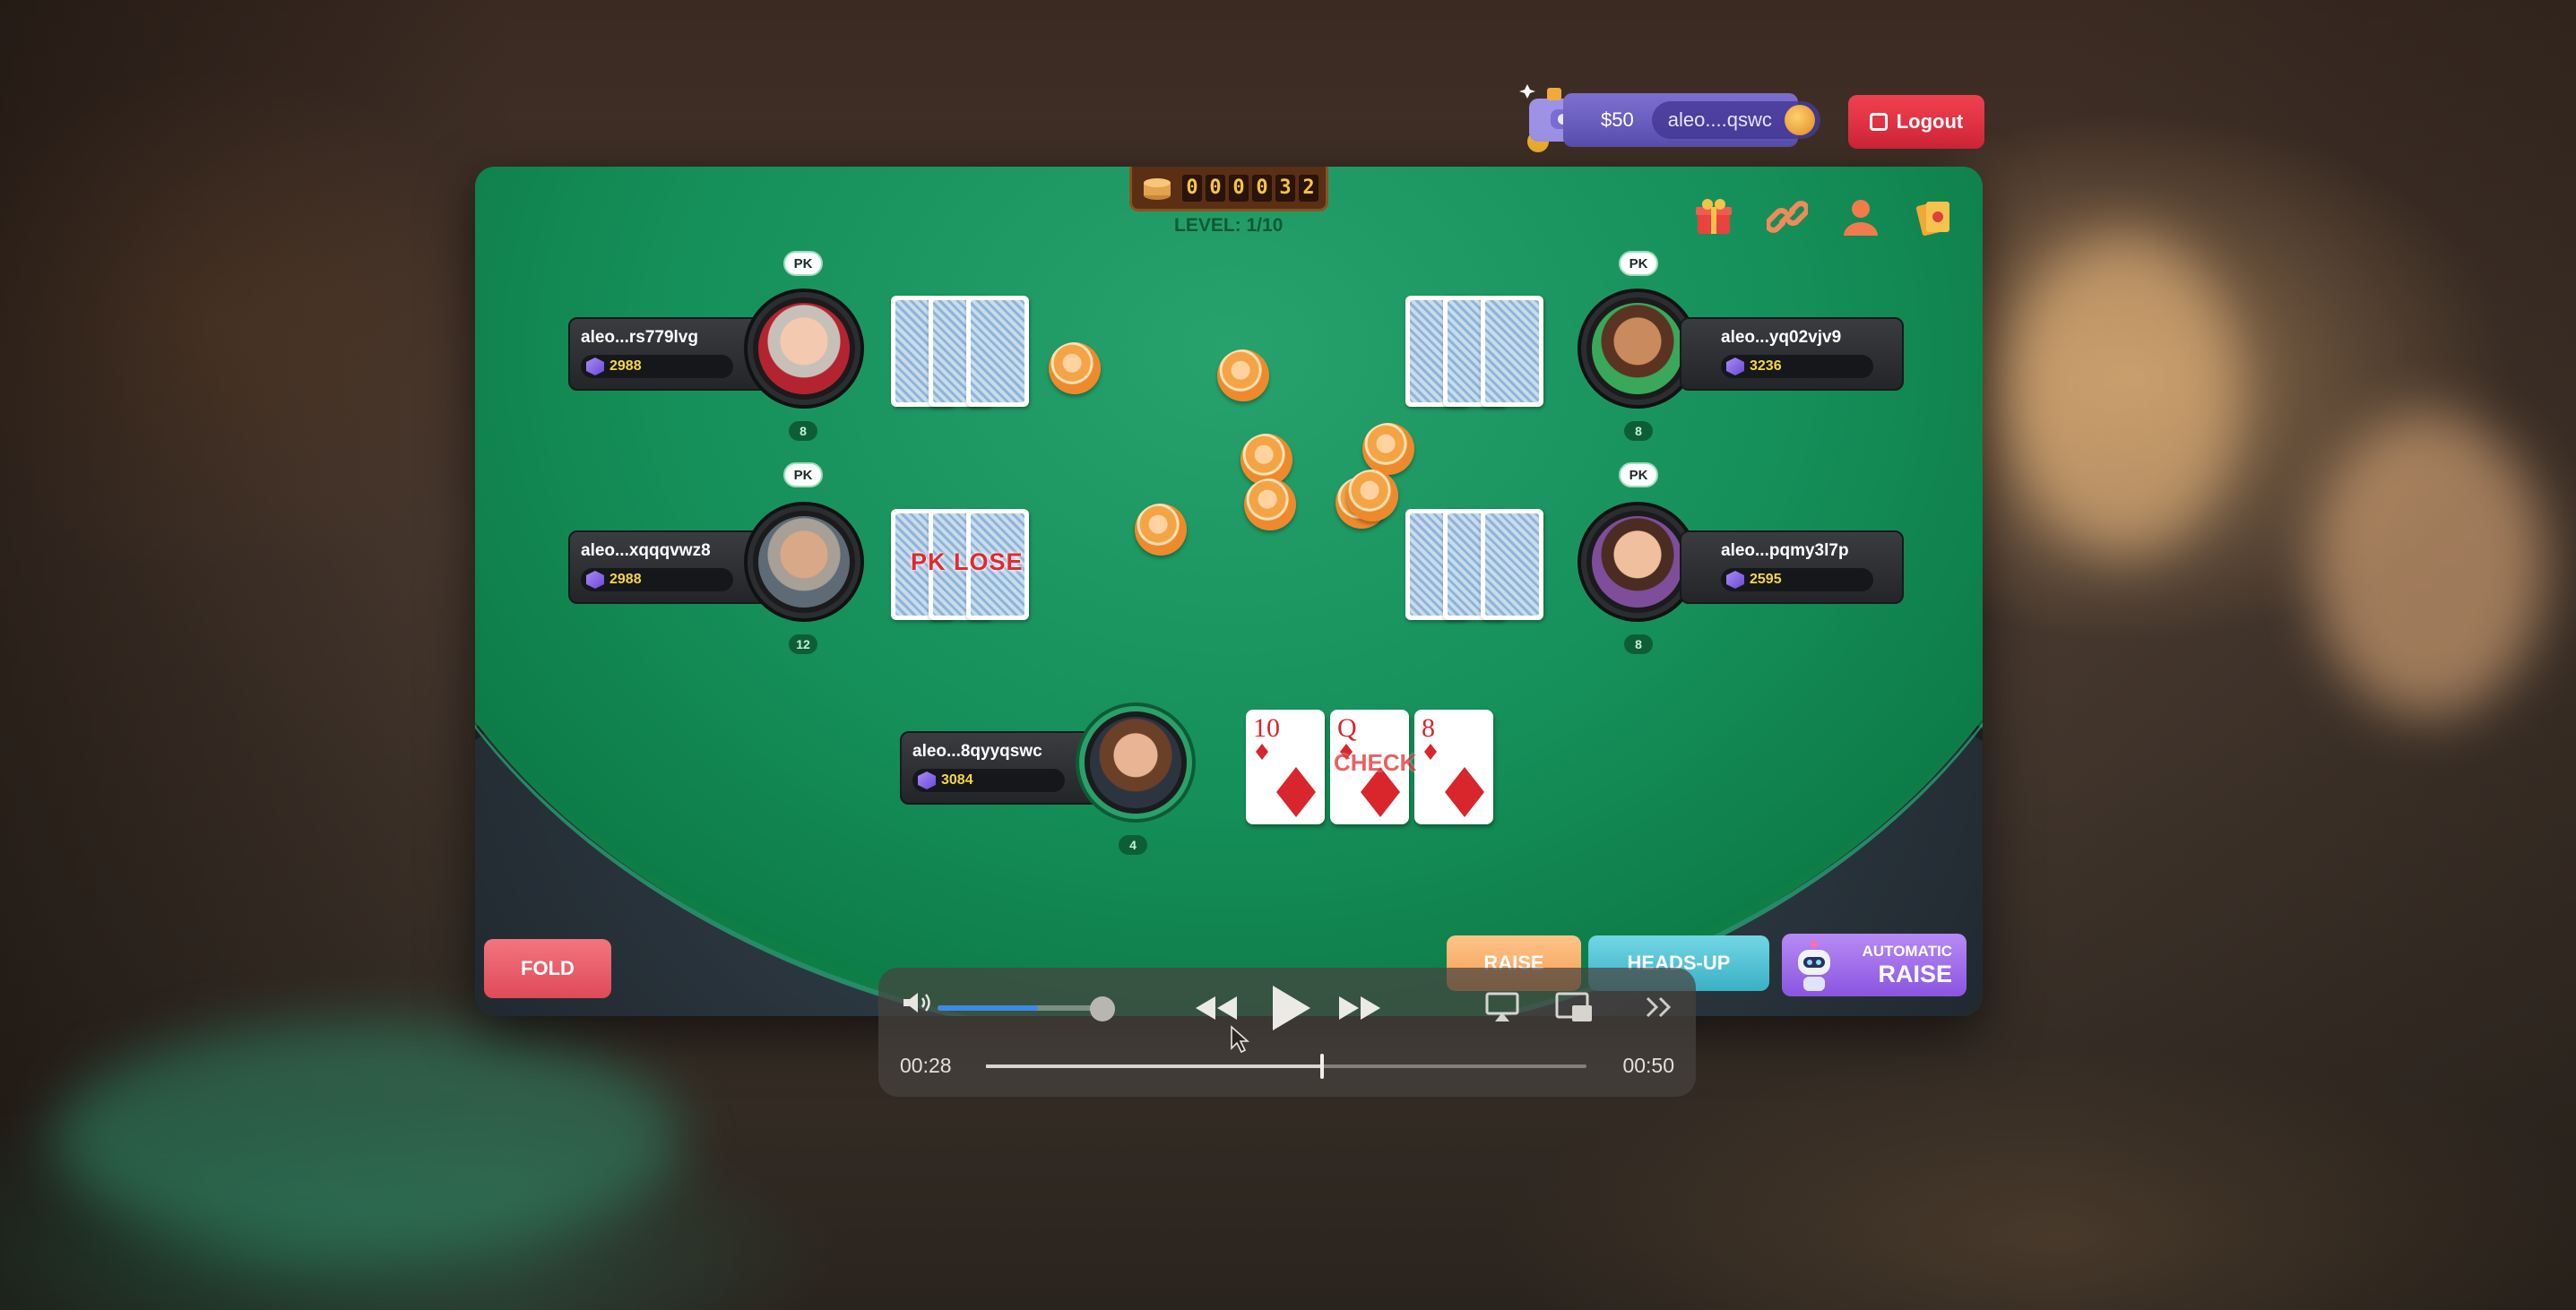  Describe the element at coordinates (918, 1002) in the screenshot. I see `volume-icon` at that location.